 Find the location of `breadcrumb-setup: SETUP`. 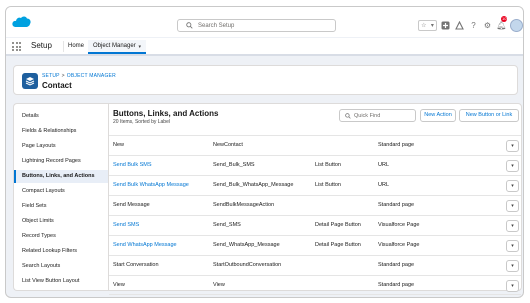

breadcrumb-setup: SETUP is located at coordinates (51, 76).